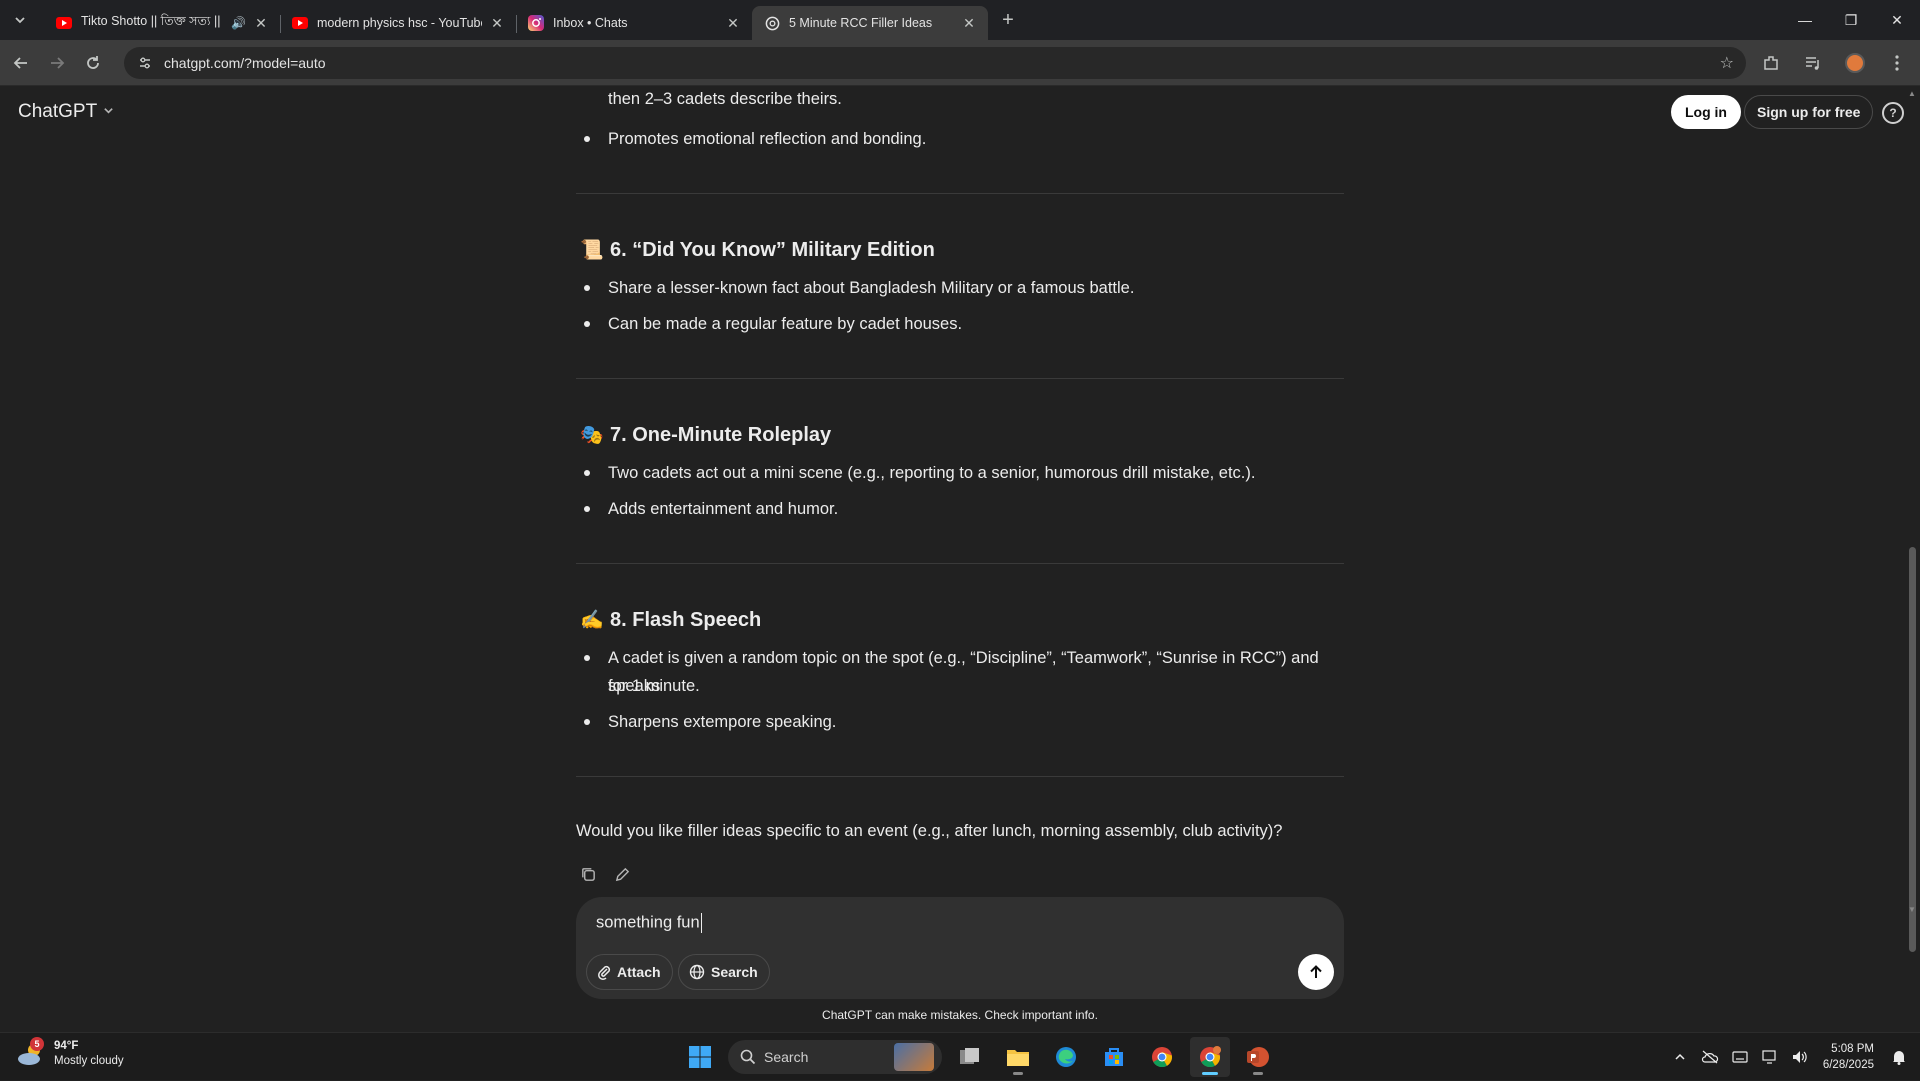 This screenshot has height=1081, width=1920. What do you see at coordinates (1912, 909) in the screenshot?
I see `scroll-down-icon: ▼` at bounding box center [1912, 909].